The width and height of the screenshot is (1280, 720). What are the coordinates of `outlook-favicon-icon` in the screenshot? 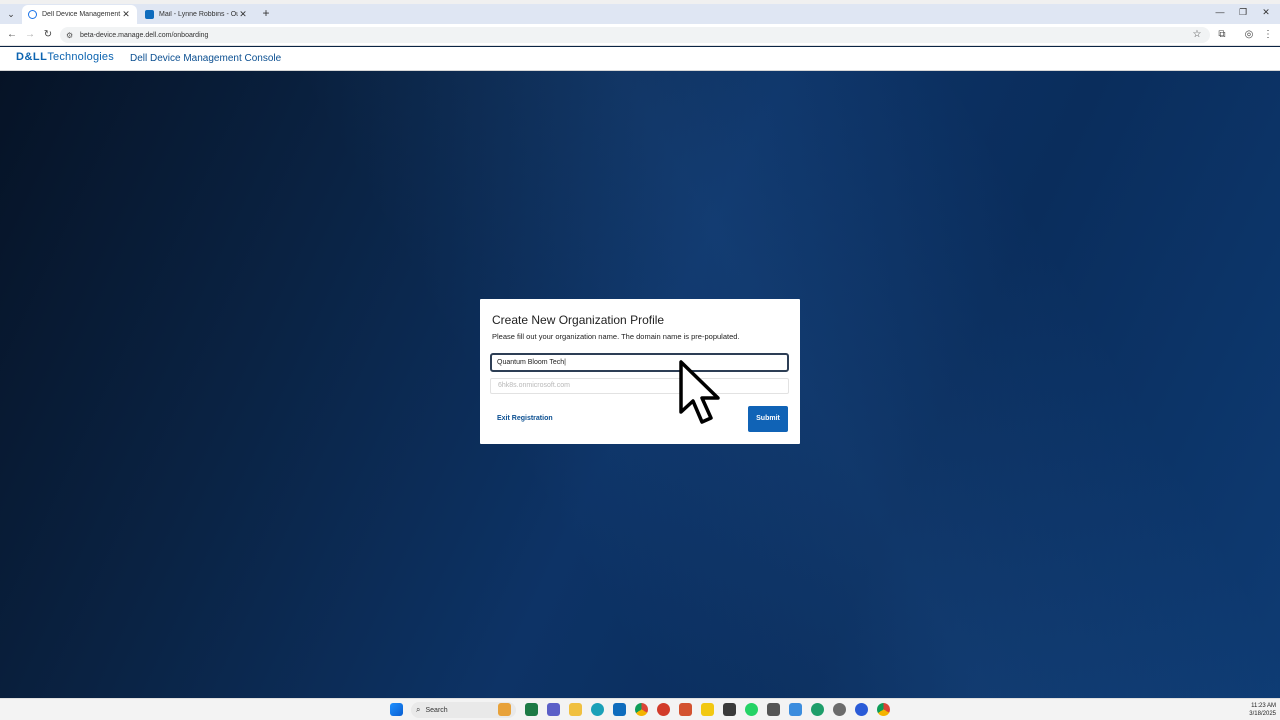 It's located at (149, 14).